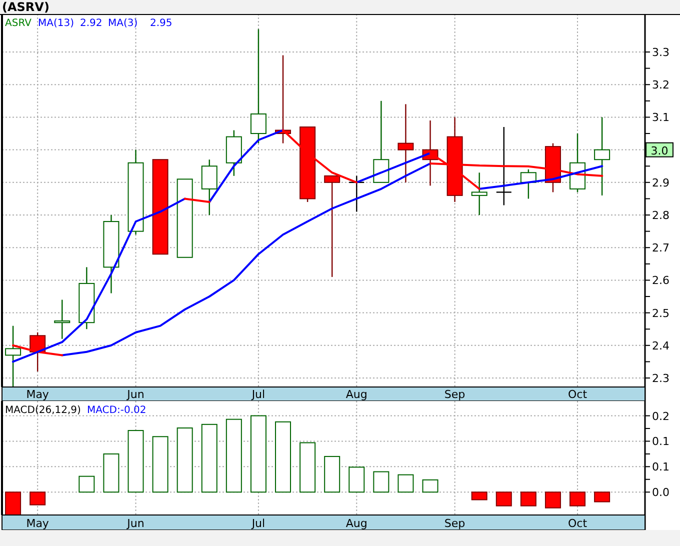 This screenshot has height=546, width=680. What do you see at coordinates (116, 410) in the screenshot?
I see `legend-value: MACD:-0.02` at bounding box center [116, 410].